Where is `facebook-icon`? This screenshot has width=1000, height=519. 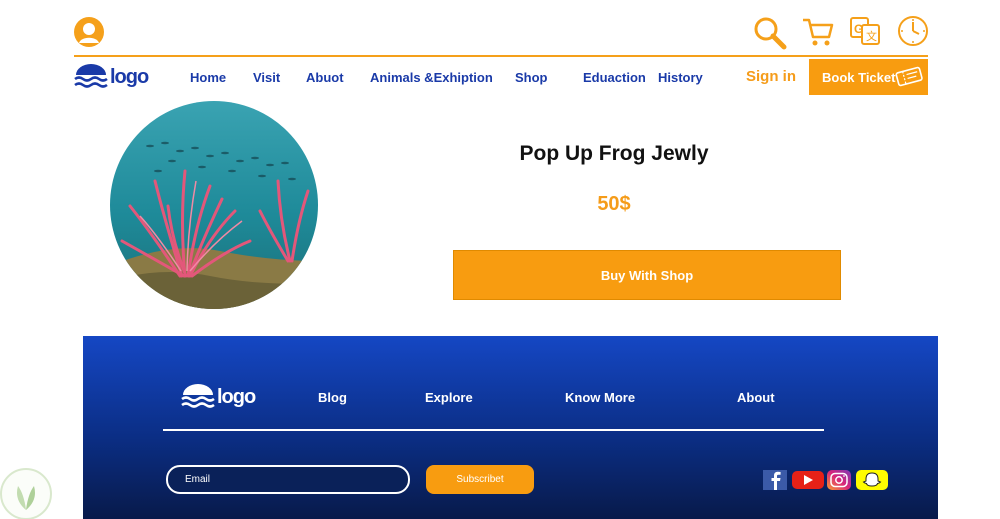
facebook-icon is located at coordinates (775, 480).